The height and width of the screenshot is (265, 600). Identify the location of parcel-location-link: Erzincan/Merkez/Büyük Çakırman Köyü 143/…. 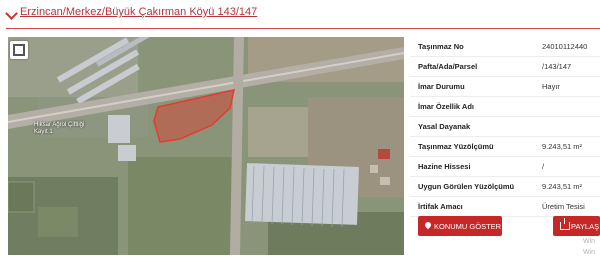
(138, 12).